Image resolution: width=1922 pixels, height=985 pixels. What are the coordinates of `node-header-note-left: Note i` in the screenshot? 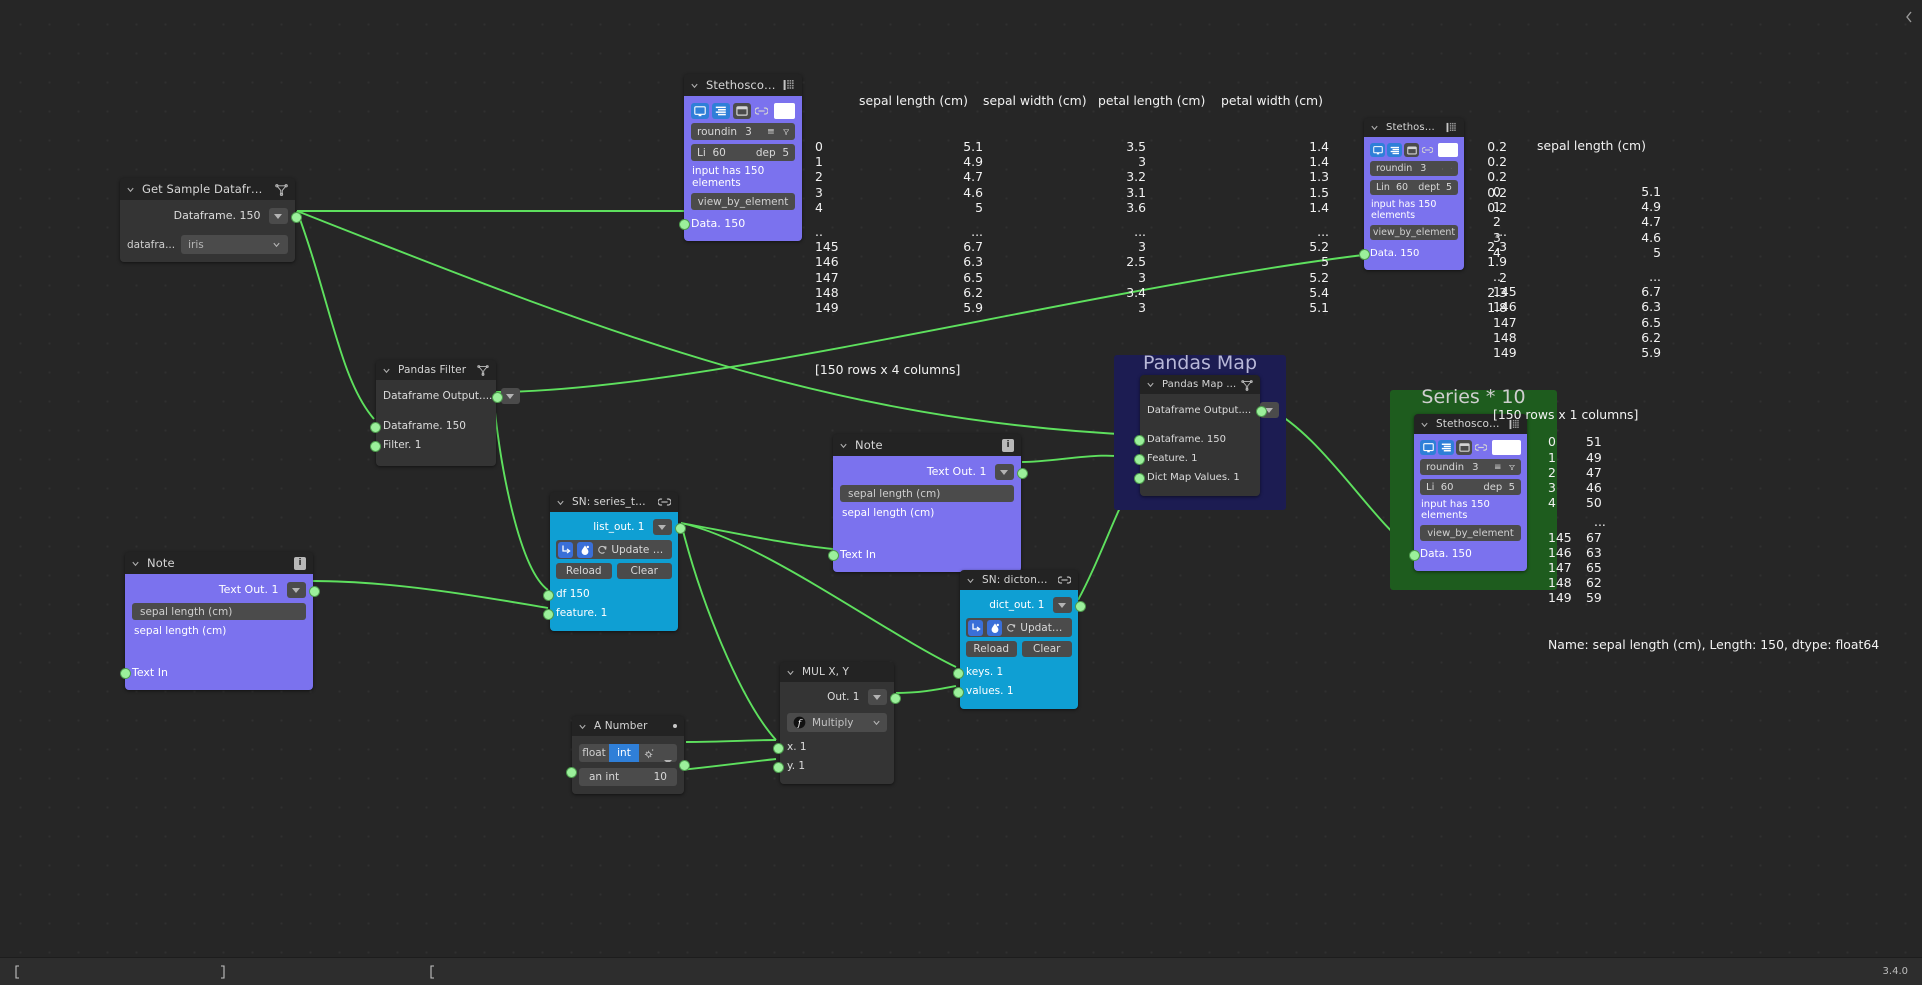 It's located at (219, 563).